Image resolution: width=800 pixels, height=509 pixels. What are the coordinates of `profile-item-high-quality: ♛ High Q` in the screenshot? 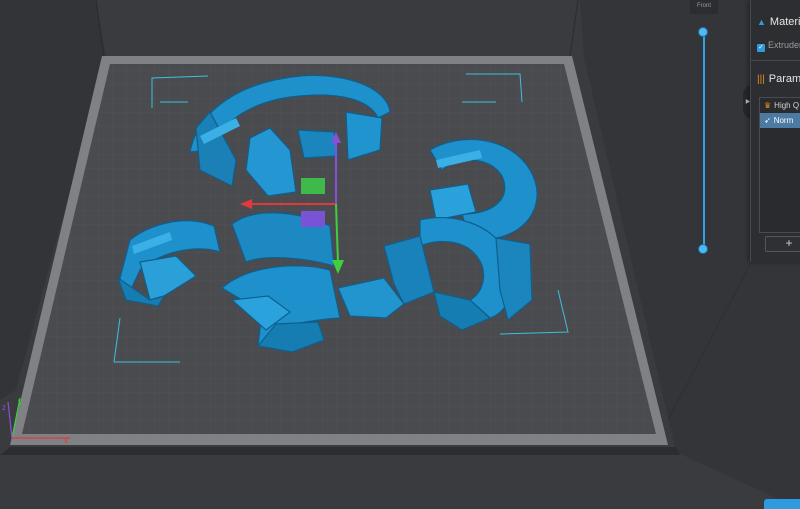 It's located at (780, 105).